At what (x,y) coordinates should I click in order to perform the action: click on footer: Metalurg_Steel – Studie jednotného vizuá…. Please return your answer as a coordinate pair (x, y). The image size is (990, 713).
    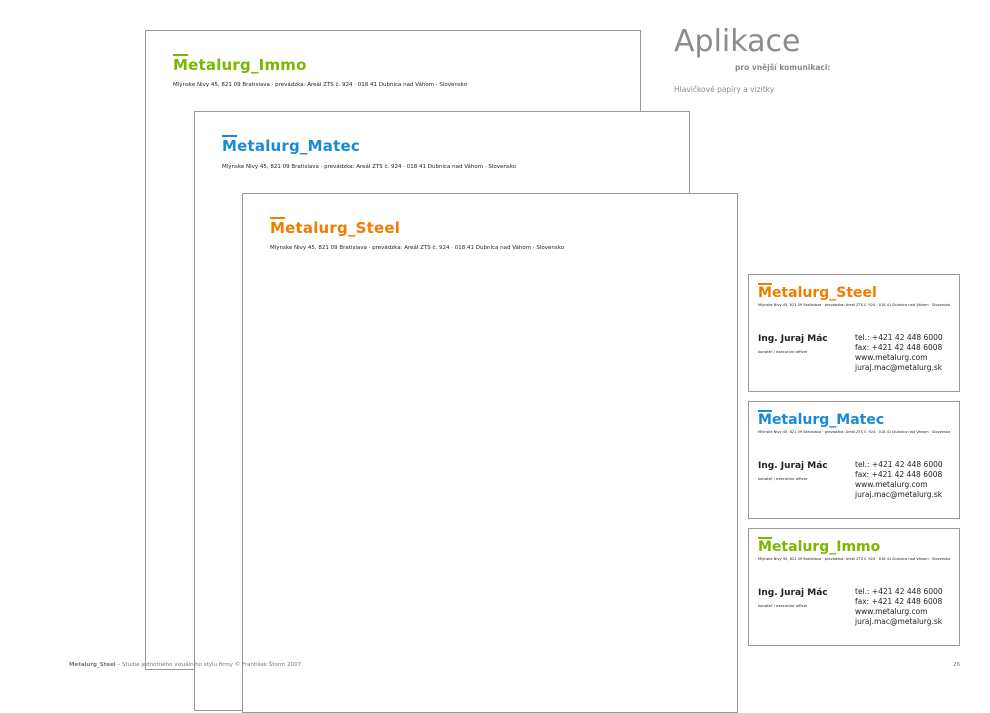
    Looking at the image, I should click on (185, 665).